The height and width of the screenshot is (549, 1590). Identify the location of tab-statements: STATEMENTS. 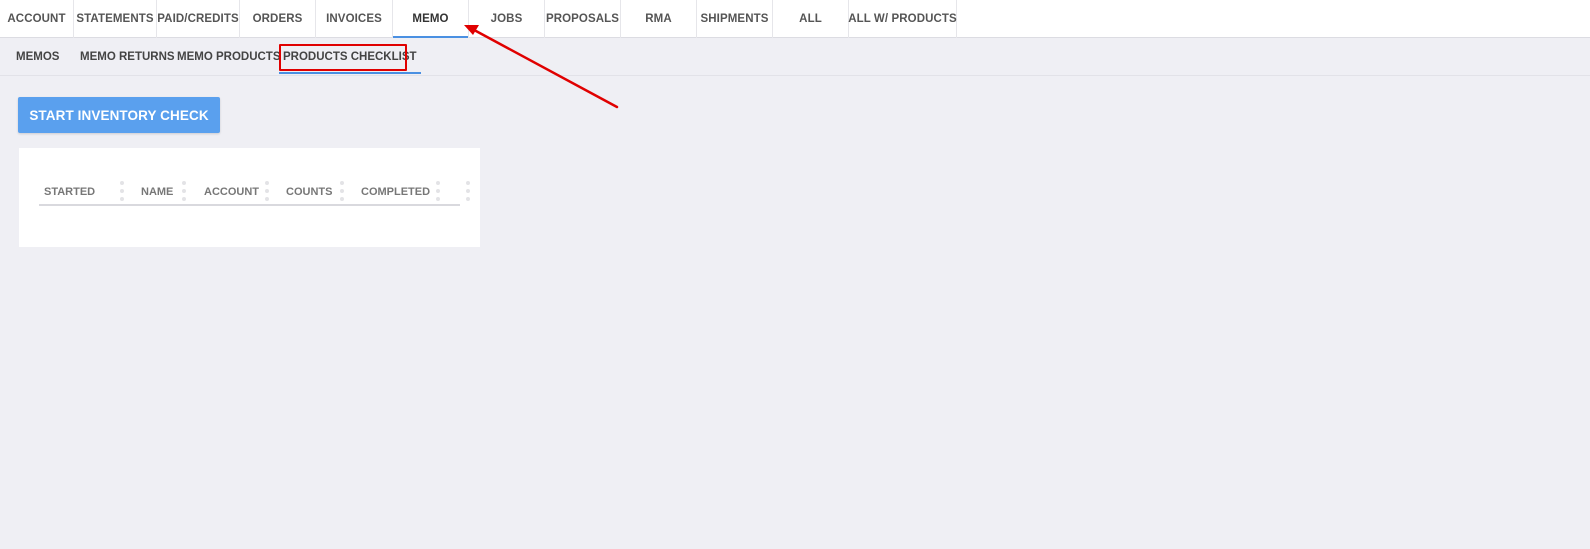
(115, 19).